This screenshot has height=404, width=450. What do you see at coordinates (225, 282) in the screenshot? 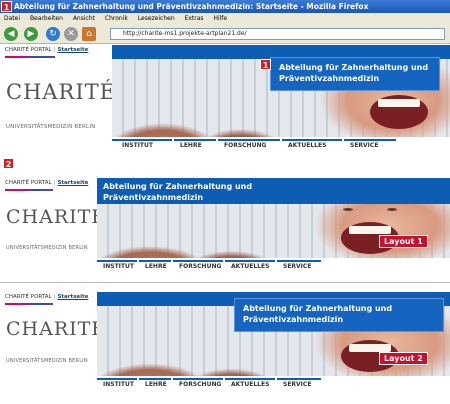
I see `section-divider` at bounding box center [225, 282].